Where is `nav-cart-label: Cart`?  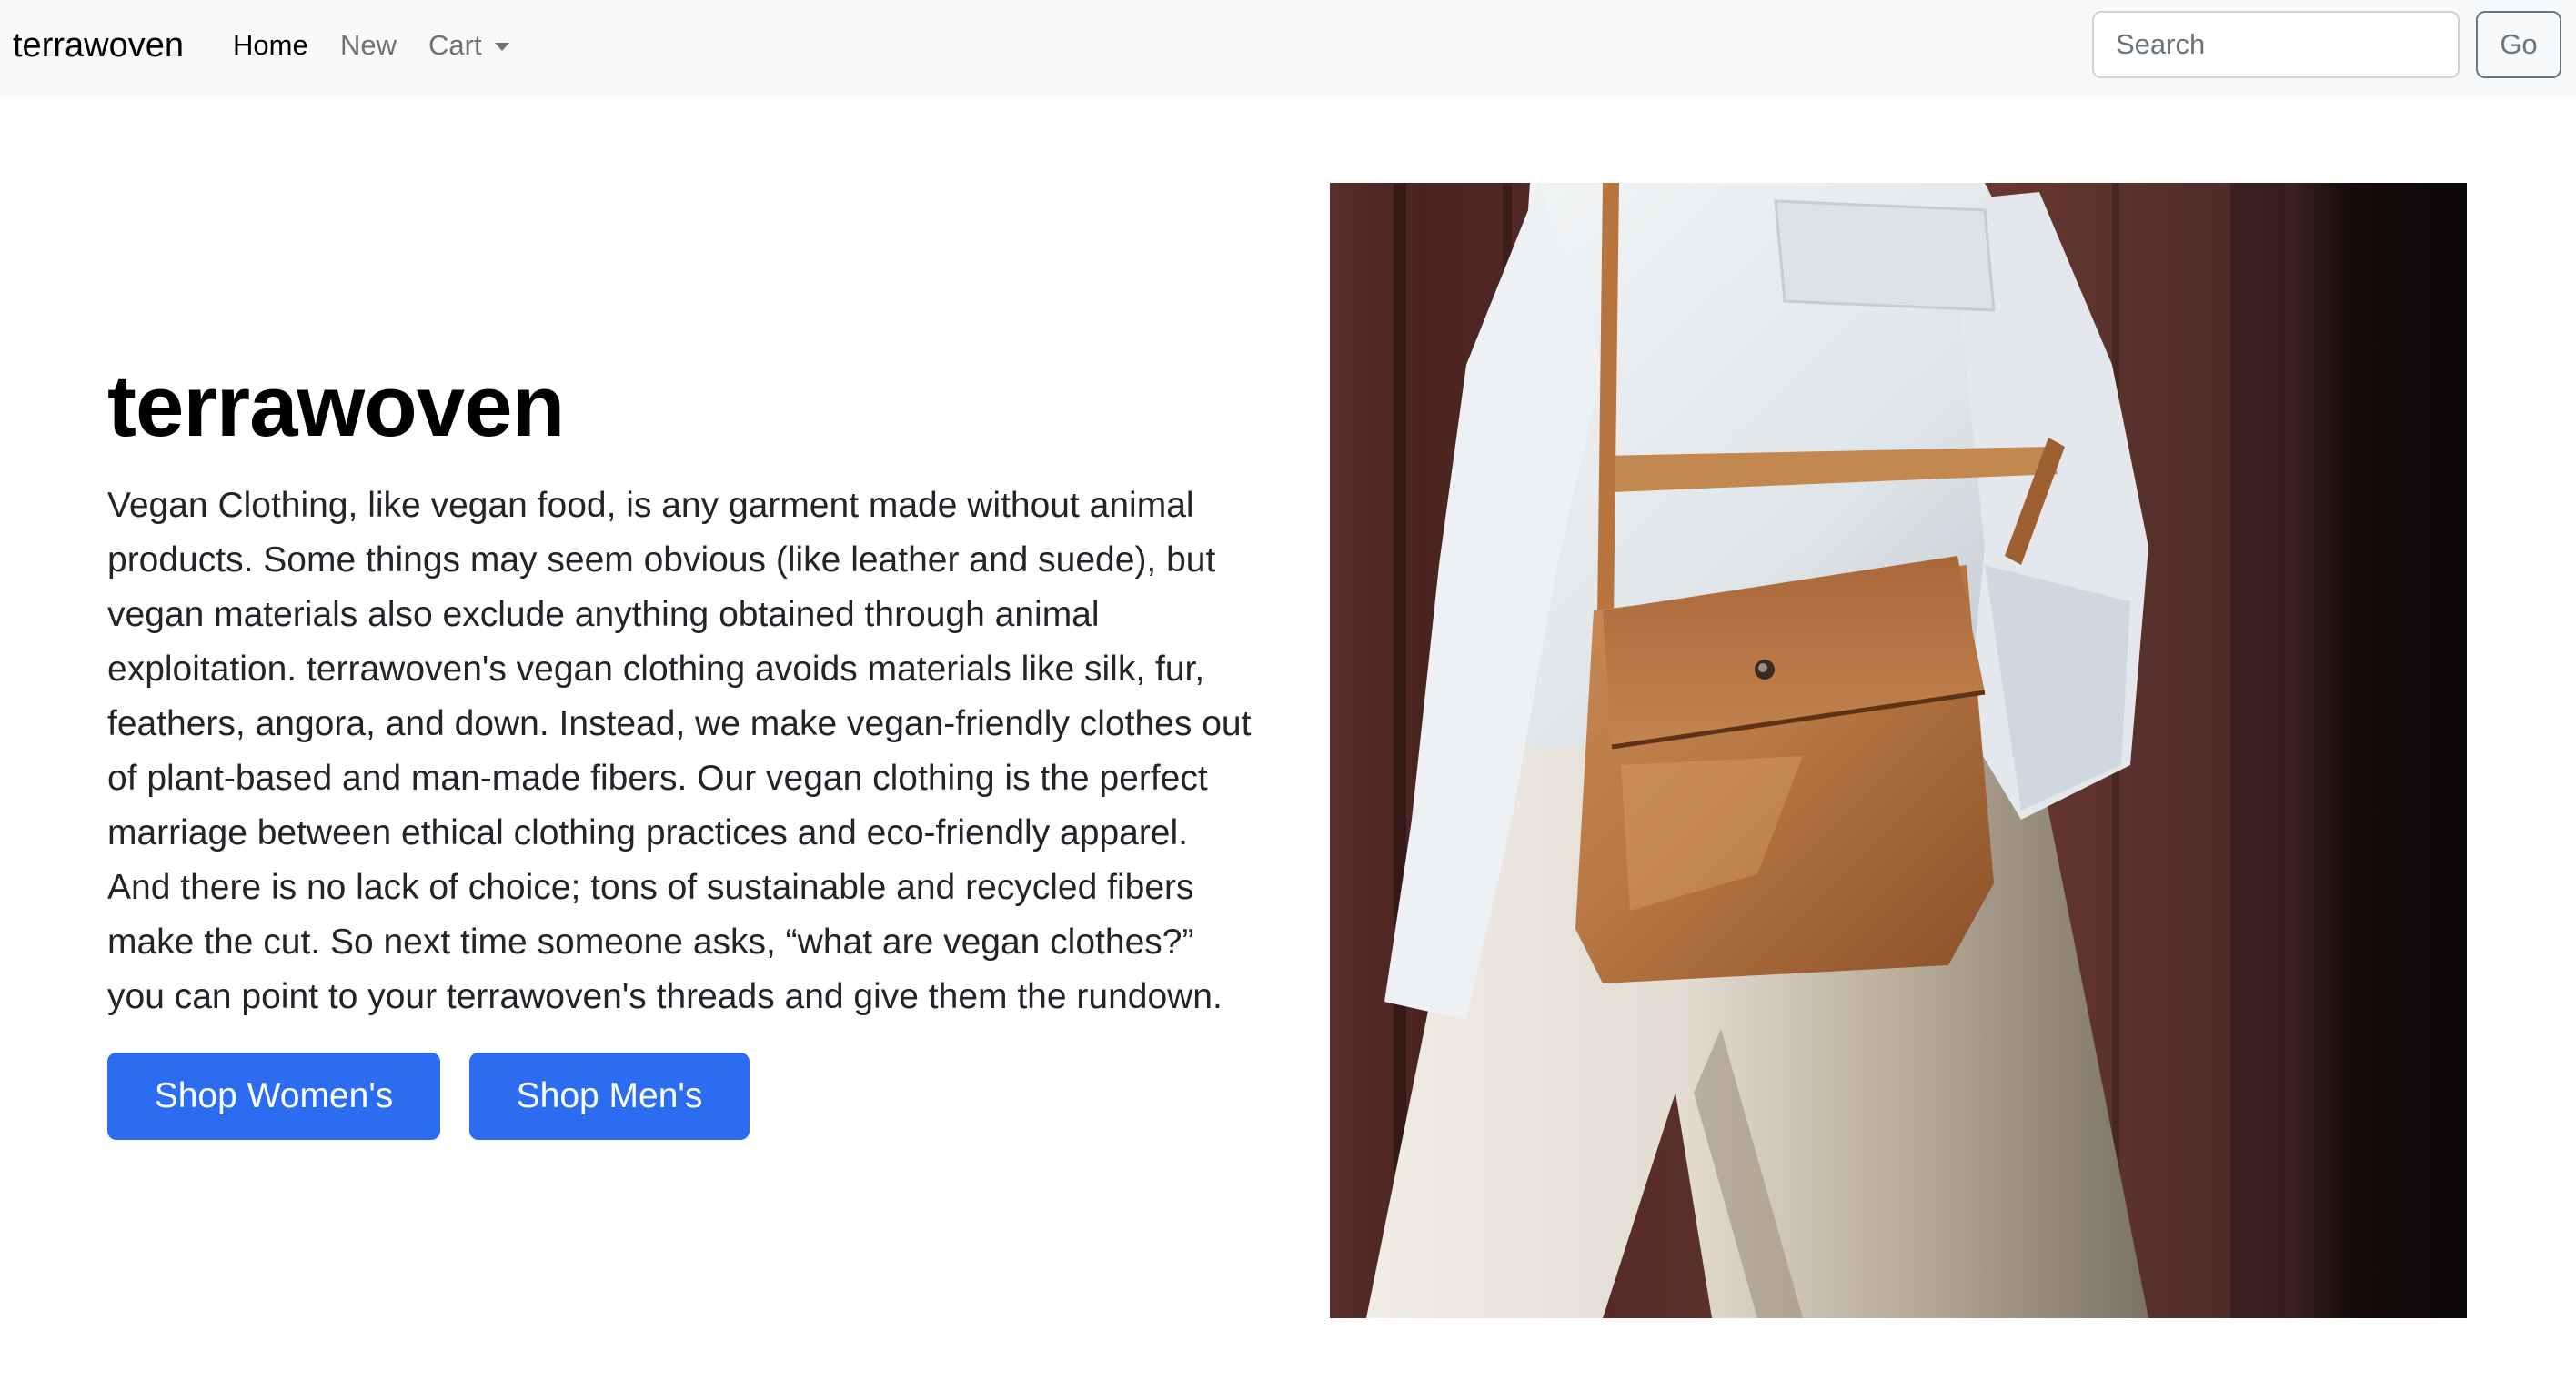
nav-cart-label: Cart is located at coordinates (455, 45).